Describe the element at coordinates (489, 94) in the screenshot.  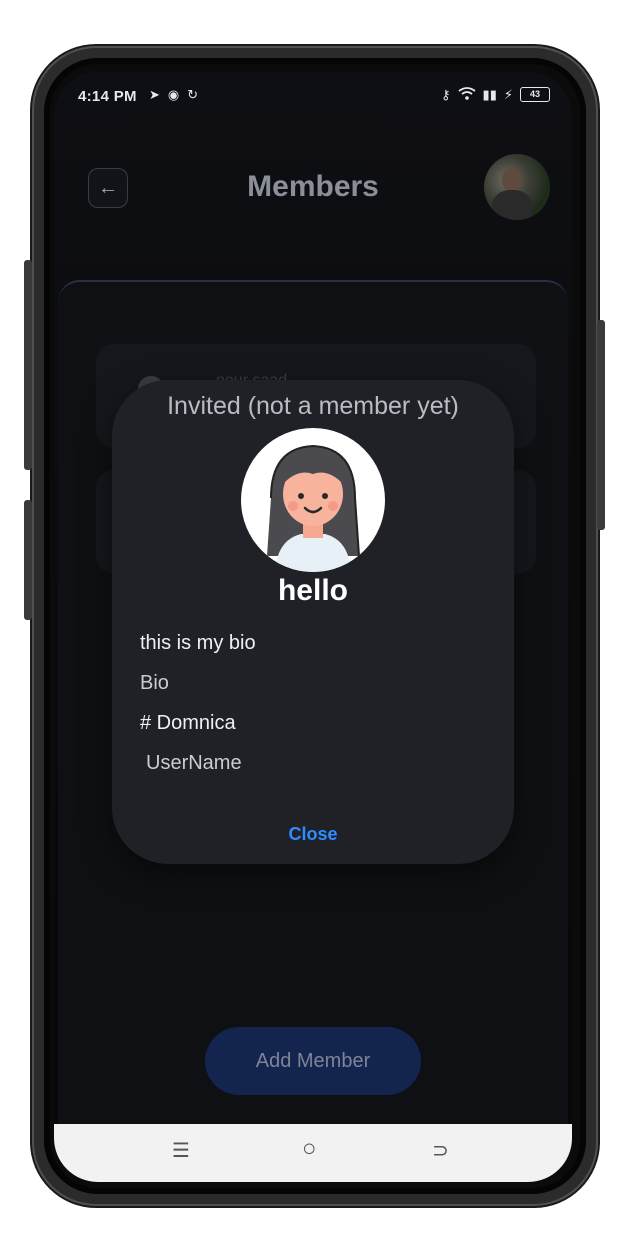
I see `signal-icon: ▮▮` at that location.